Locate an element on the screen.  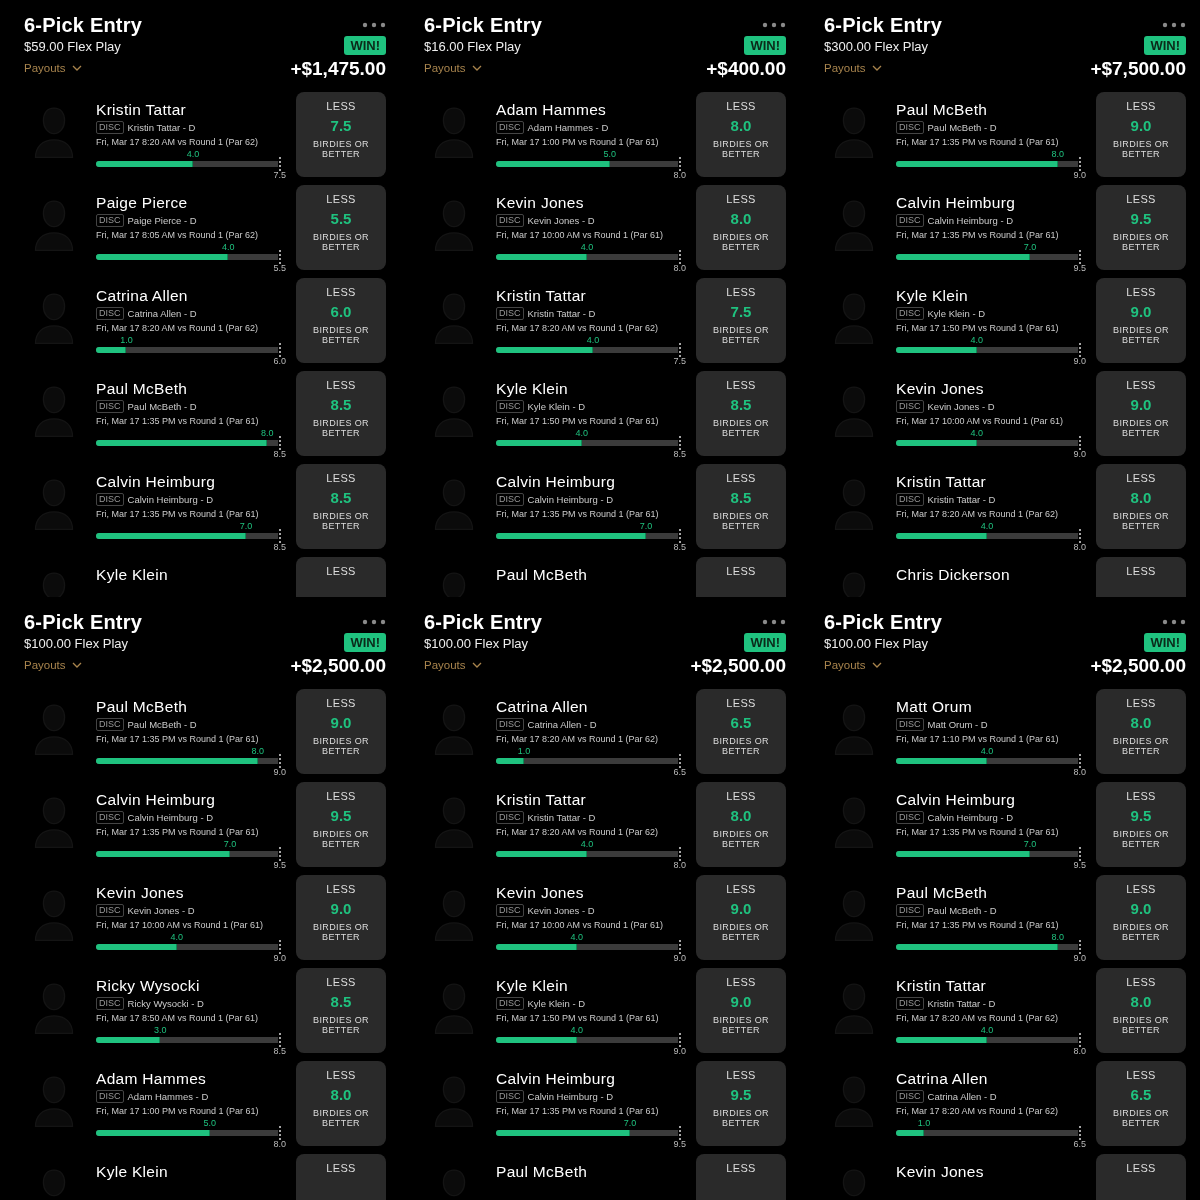
line-value: 6.5 is located at coordinates (741, 722).